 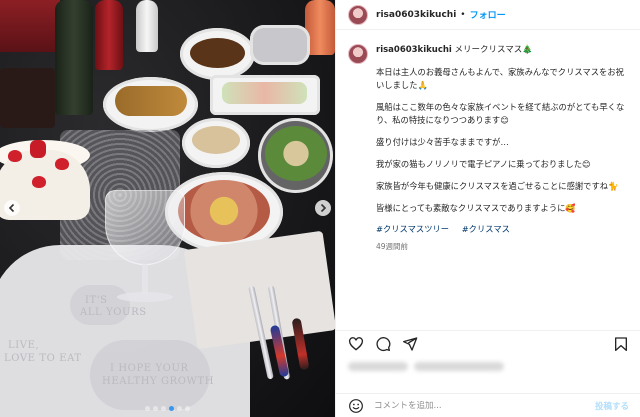 I want to click on carousel-dots, so click(x=167, y=408).